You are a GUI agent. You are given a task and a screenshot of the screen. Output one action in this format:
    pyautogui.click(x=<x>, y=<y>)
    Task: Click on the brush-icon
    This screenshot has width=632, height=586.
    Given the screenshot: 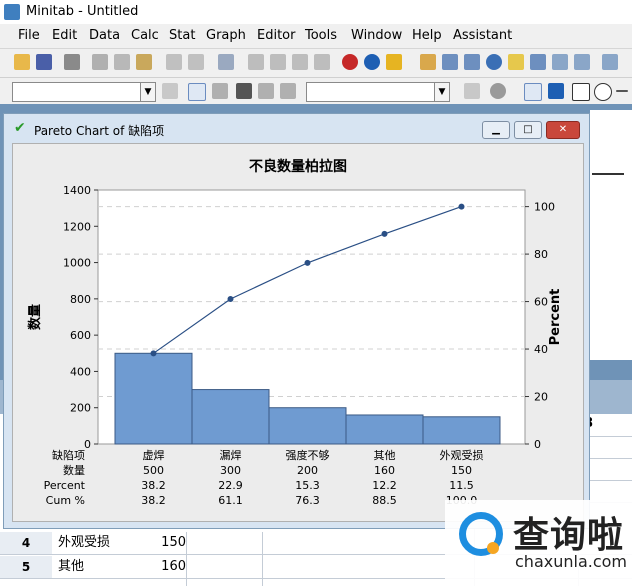 What is the action you would take?
    pyautogui.click(x=220, y=91)
    